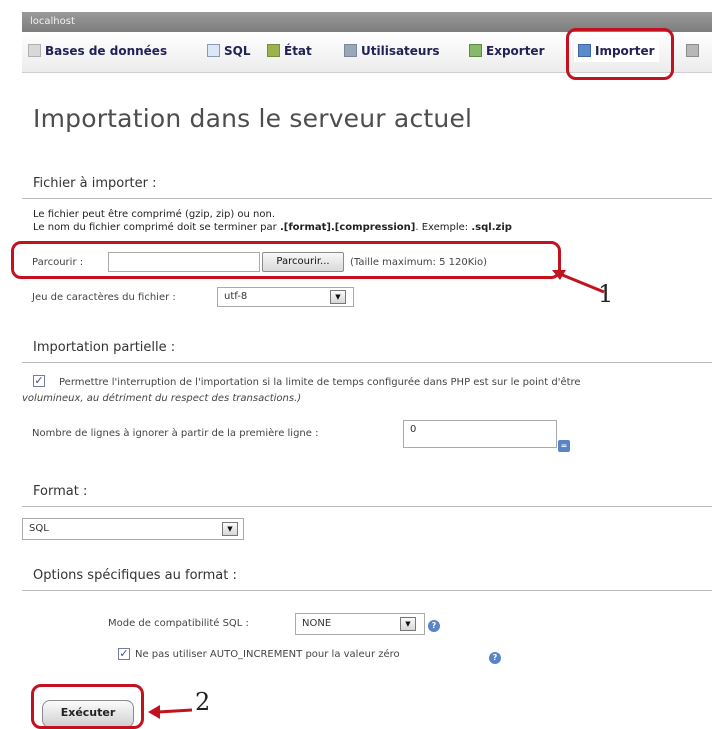  Describe the element at coordinates (133, 529) in the screenshot. I see `format-select: SQL` at that location.